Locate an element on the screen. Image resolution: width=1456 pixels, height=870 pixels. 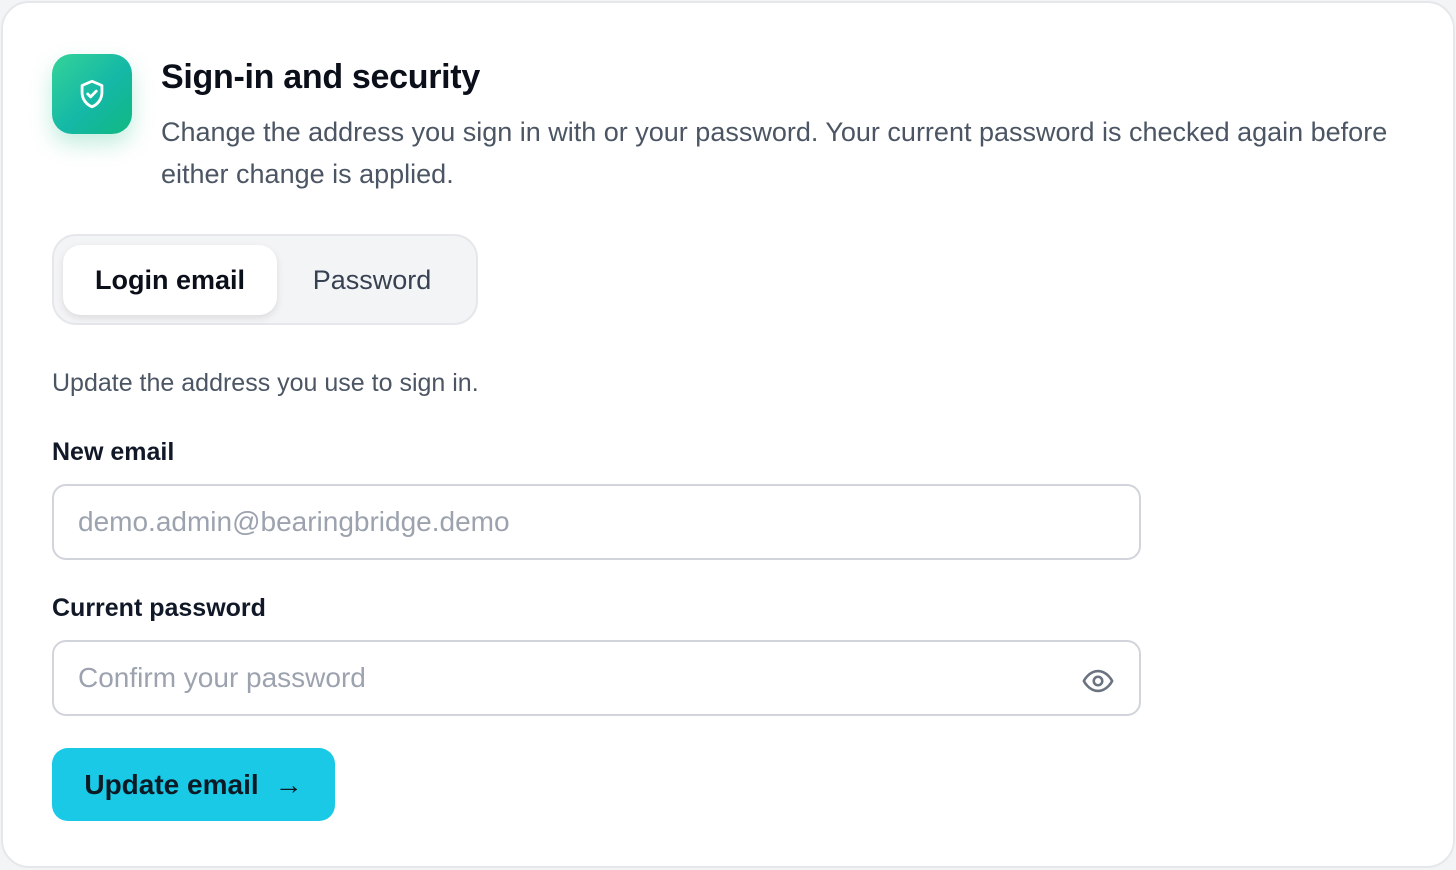
page-title: Sign-in and security is located at coordinates (320, 77).